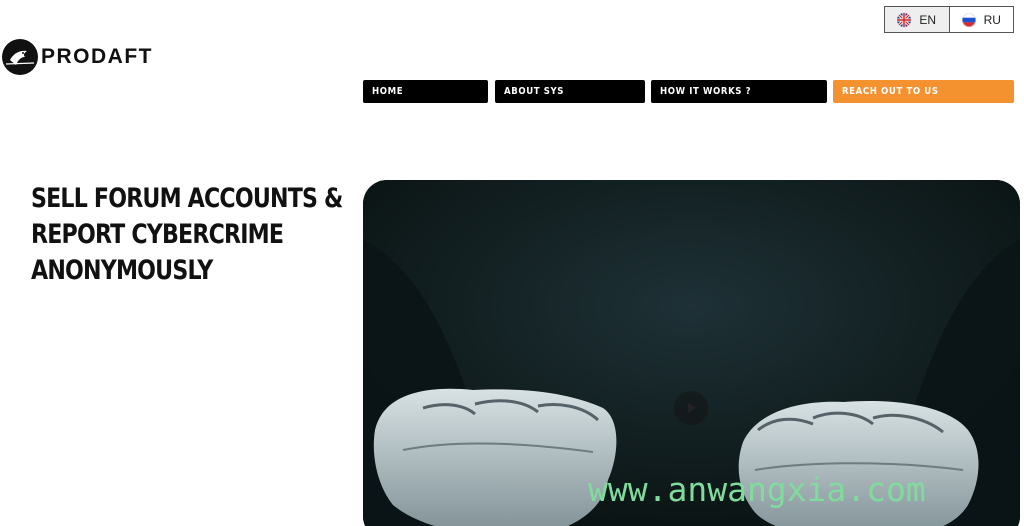  I want to click on language-switcher: EN RU, so click(949, 19).